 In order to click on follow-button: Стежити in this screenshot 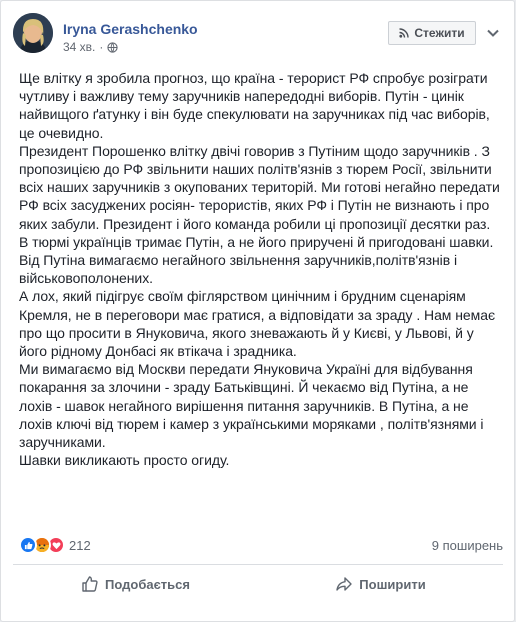, I will do `click(432, 33)`.